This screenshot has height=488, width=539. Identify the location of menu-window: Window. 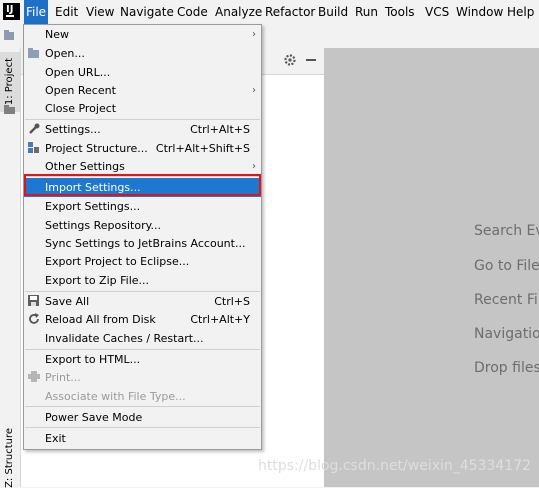
(479, 12).